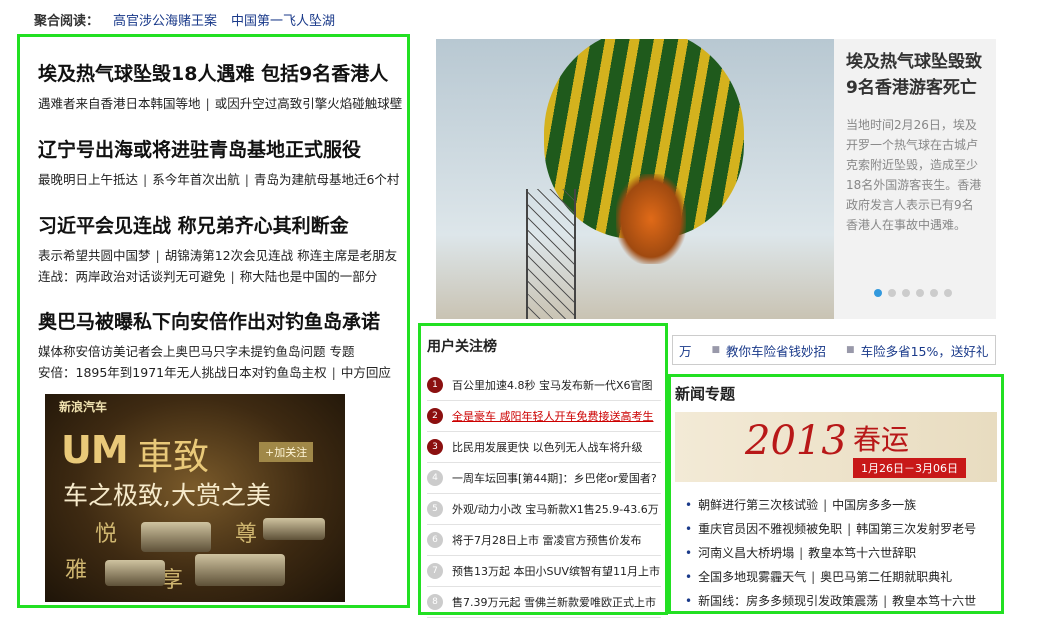 This screenshot has width=1042, height=640. Describe the element at coordinates (547, 540) in the screenshot. I see `ranking-item-text: 将于7月28日上市 雷凌官方预售价发布` at that location.